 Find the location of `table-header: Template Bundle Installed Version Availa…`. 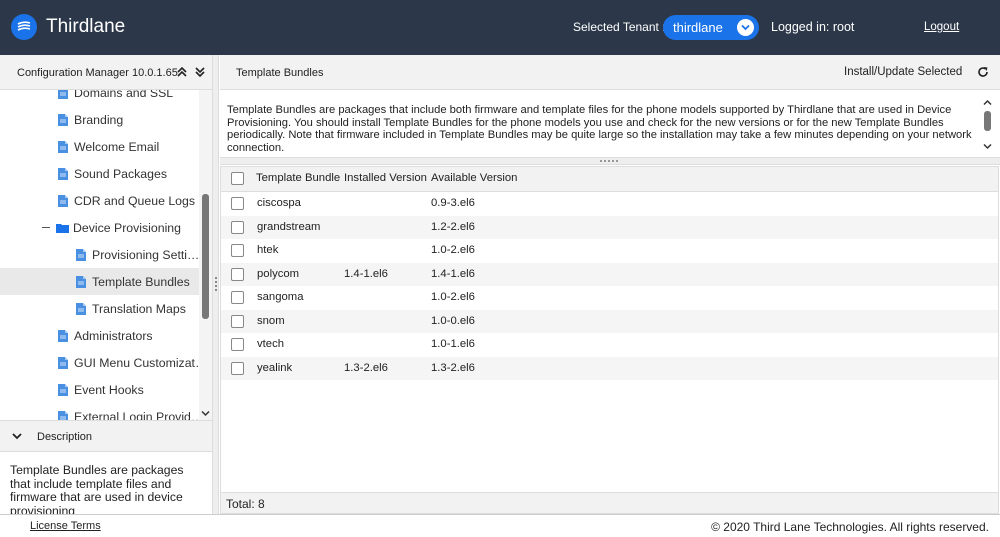

table-header: Template Bundle Installed Version Availa… is located at coordinates (609, 179).